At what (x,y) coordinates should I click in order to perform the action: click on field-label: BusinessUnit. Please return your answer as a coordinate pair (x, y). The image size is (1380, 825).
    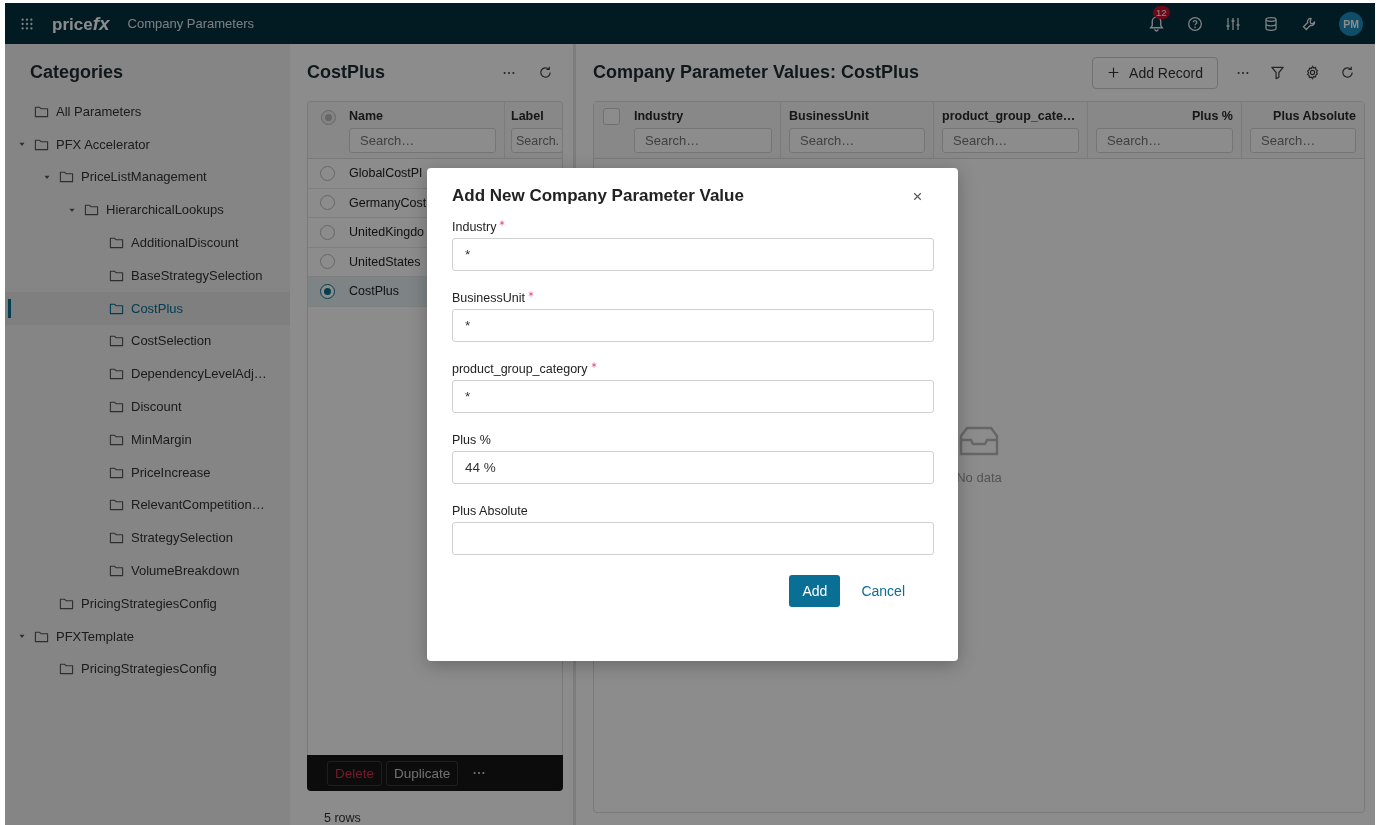
    Looking at the image, I should click on (488, 298).